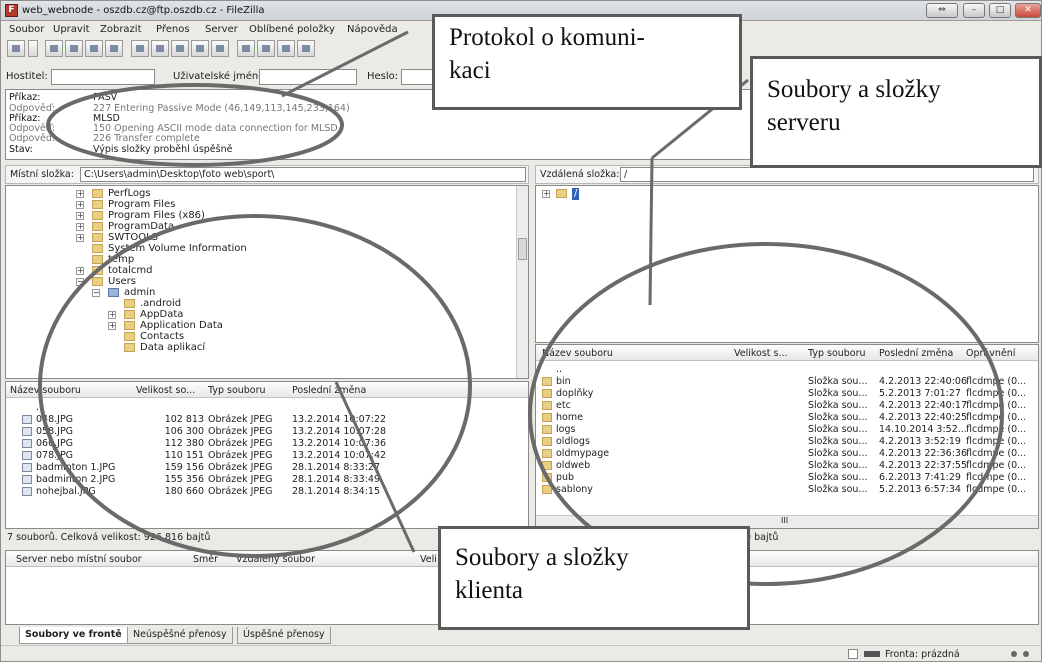  What do you see at coordinates (180, 635) in the screenshot?
I see `tab-failed-transfers: Neúspěšné přenosy` at bounding box center [180, 635].